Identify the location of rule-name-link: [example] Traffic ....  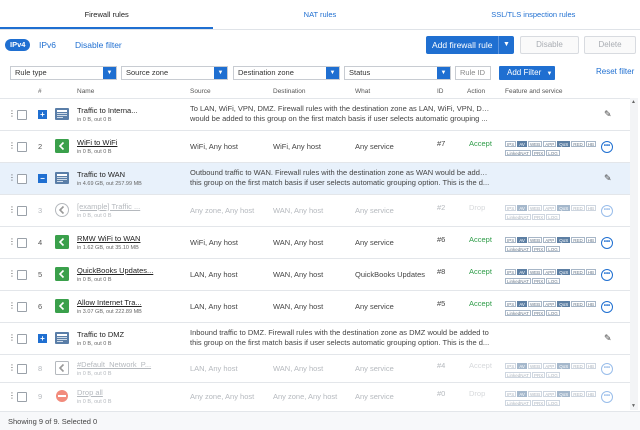
(108, 206).